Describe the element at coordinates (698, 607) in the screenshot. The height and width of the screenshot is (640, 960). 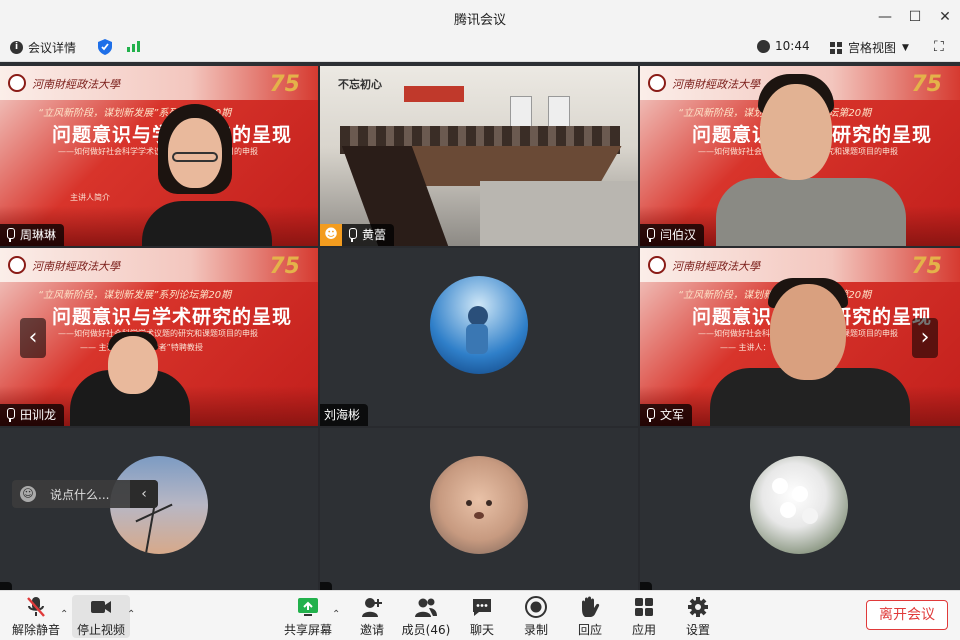
I see `gear-icon` at that location.